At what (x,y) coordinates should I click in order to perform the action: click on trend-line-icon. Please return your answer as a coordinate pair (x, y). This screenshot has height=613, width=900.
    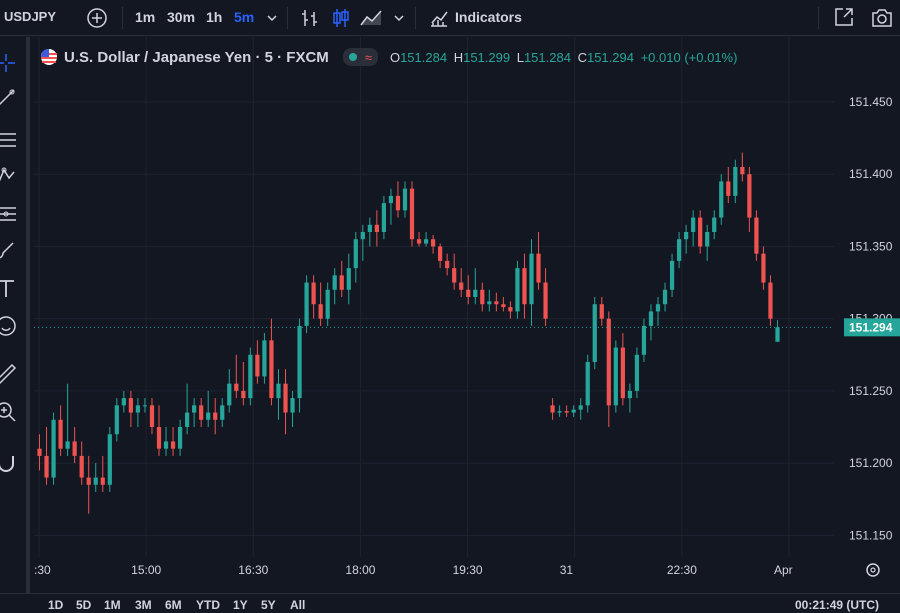
    Looking at the image, I should click on (9, 98).